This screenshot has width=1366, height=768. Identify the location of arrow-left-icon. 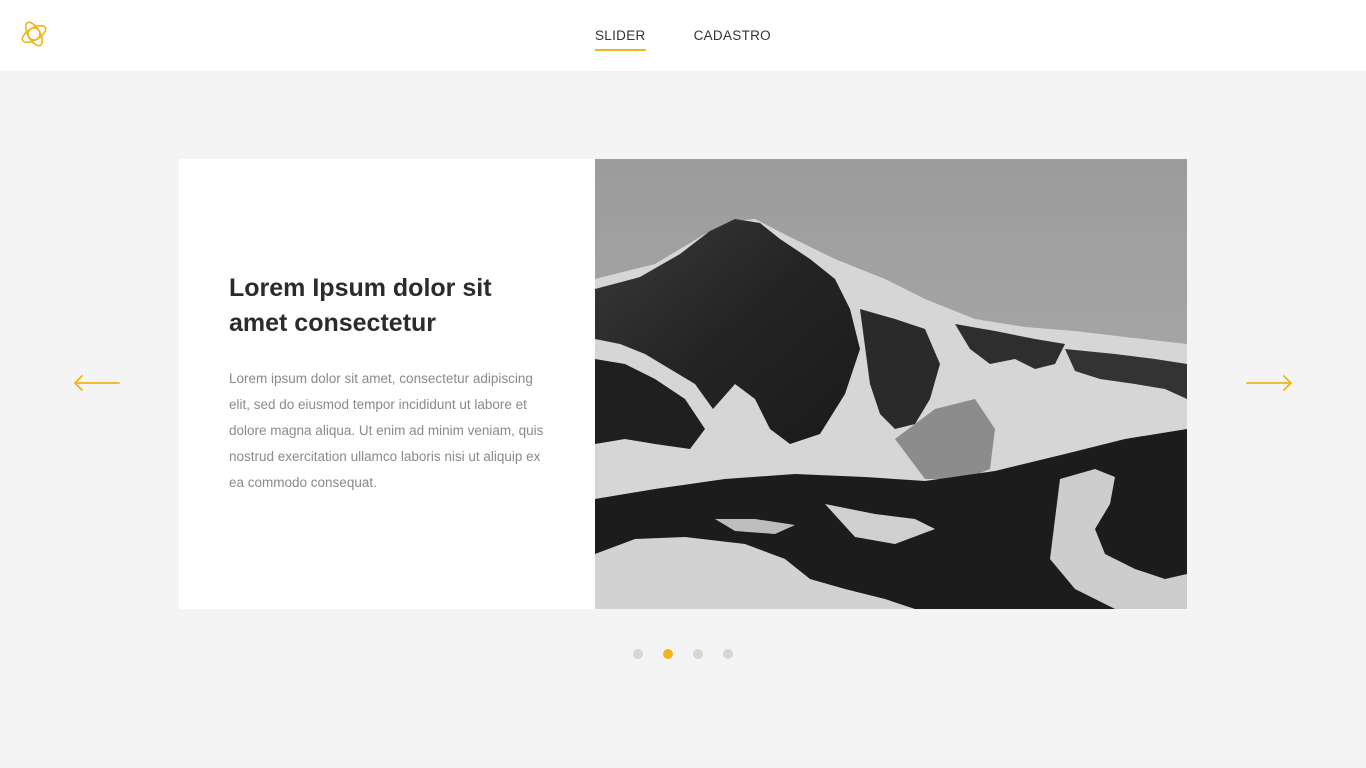
(97, 383).